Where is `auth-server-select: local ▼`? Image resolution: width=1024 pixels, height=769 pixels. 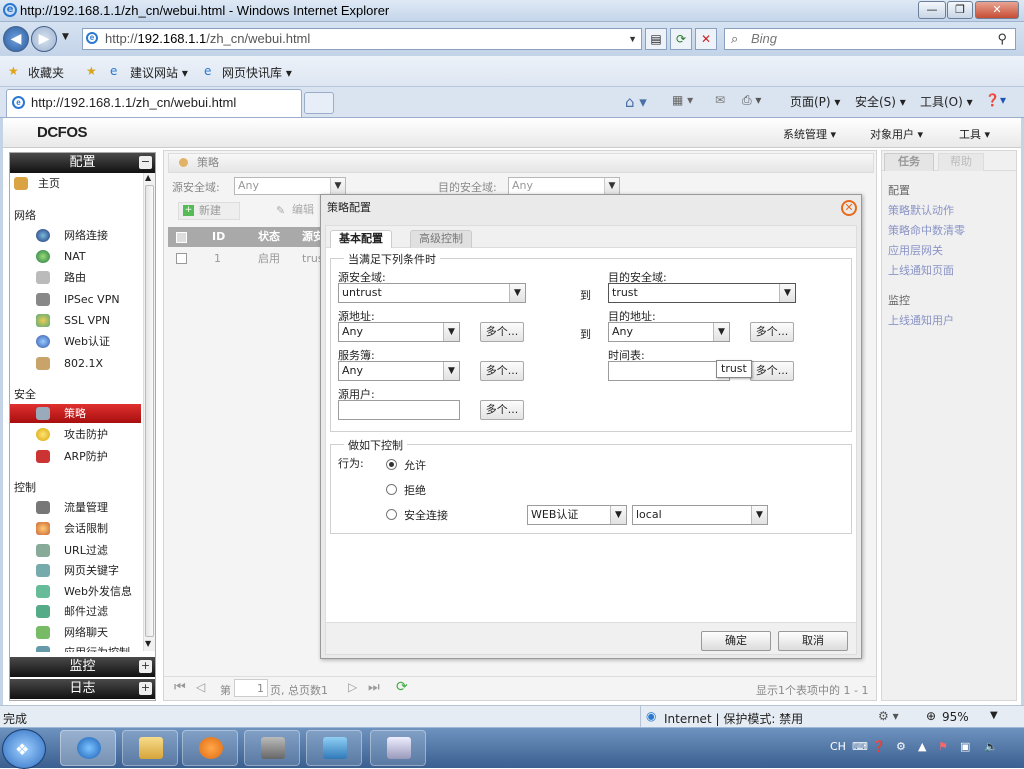
auth-server-select: local ▼ is located at coordinates (700, 515).